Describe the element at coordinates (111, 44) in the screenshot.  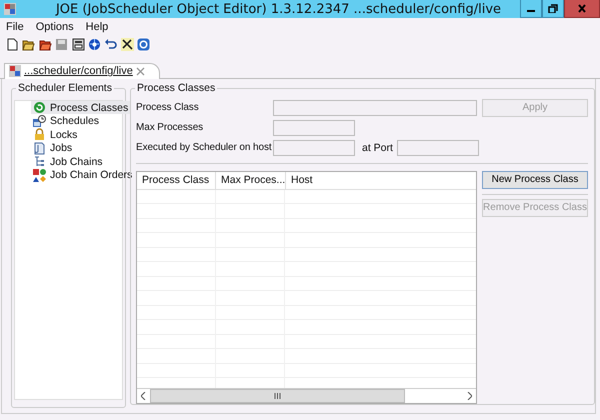
I see `undo-icon` at that location.